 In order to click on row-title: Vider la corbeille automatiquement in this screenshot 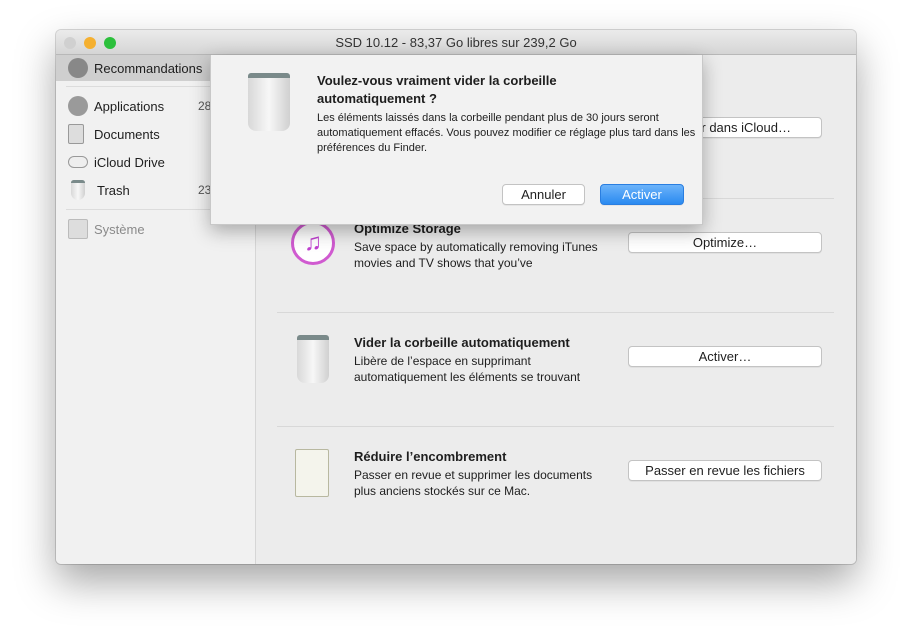, I will do `click(462, 342)`.